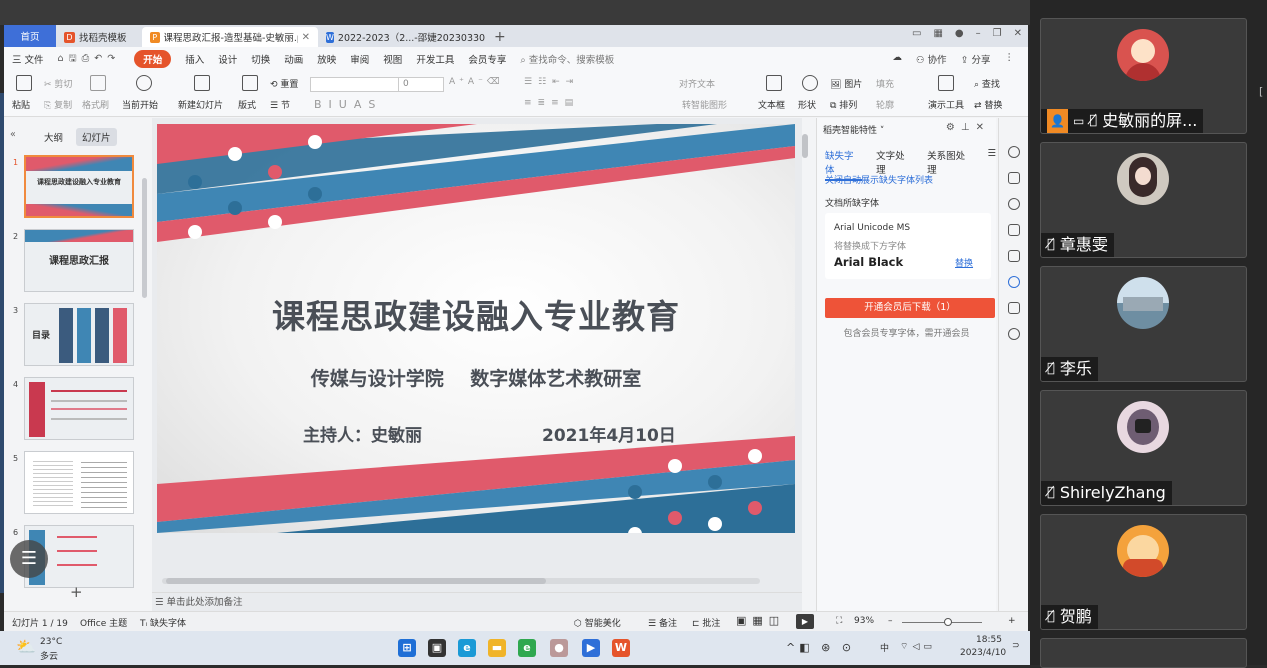 This screenshot has height=668, width=1267. I want to click on participant-tile, so click(1143, 653).